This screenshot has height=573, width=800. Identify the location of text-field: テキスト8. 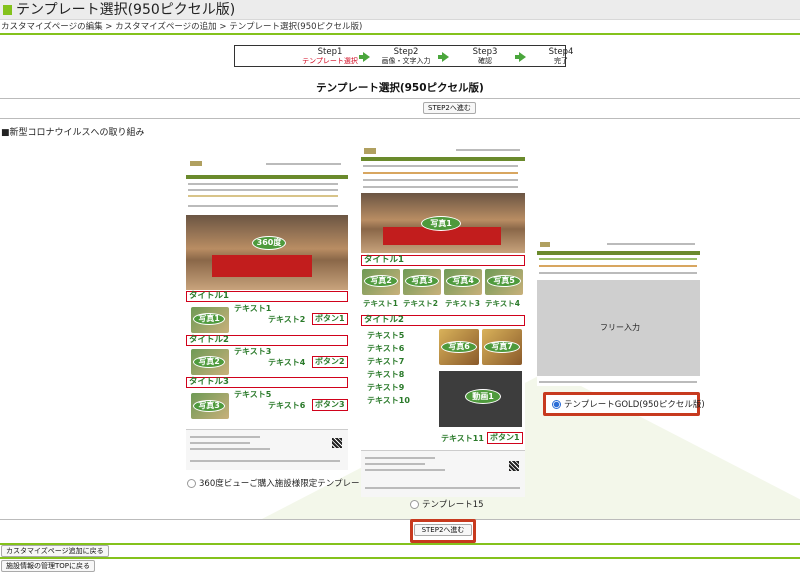
(386, 374).